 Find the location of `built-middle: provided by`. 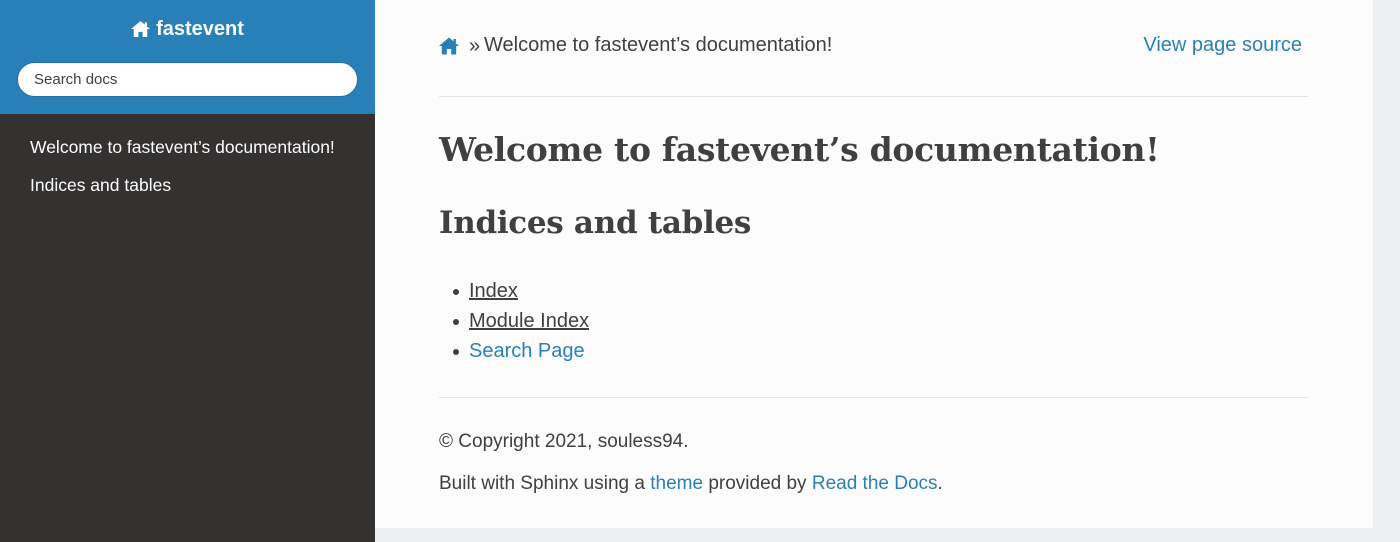

built-middle: provided by is located at coordinates (757, 483).